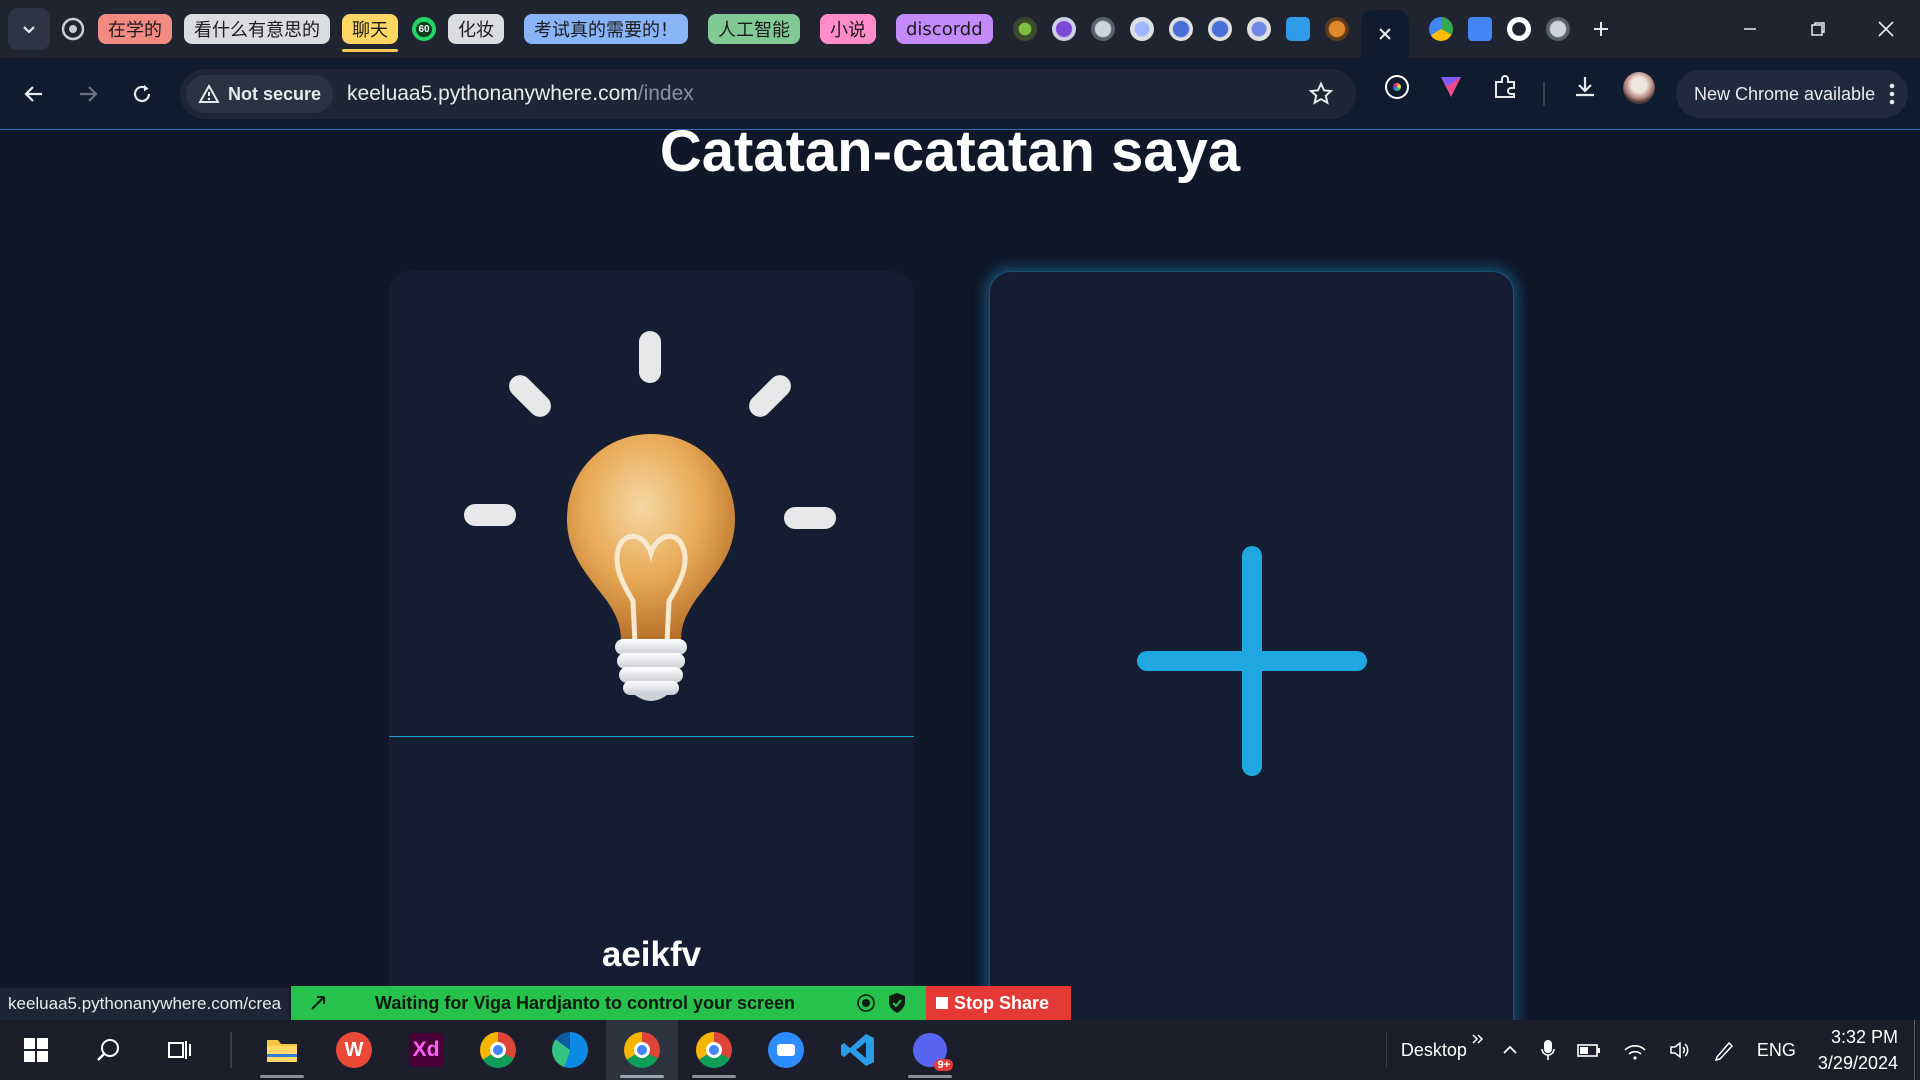 The image size is (1920, 1080). I want to click on adobe-xd-icon: Xd, so click(426, 1050).